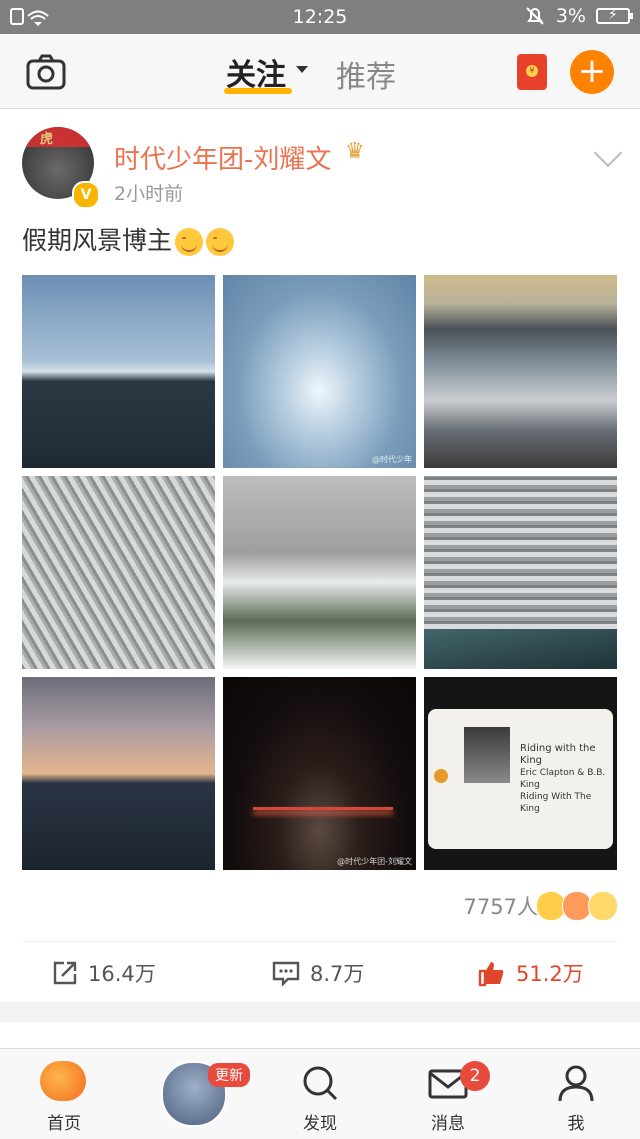  I want to click on profile-icon, so click(576, 1083).